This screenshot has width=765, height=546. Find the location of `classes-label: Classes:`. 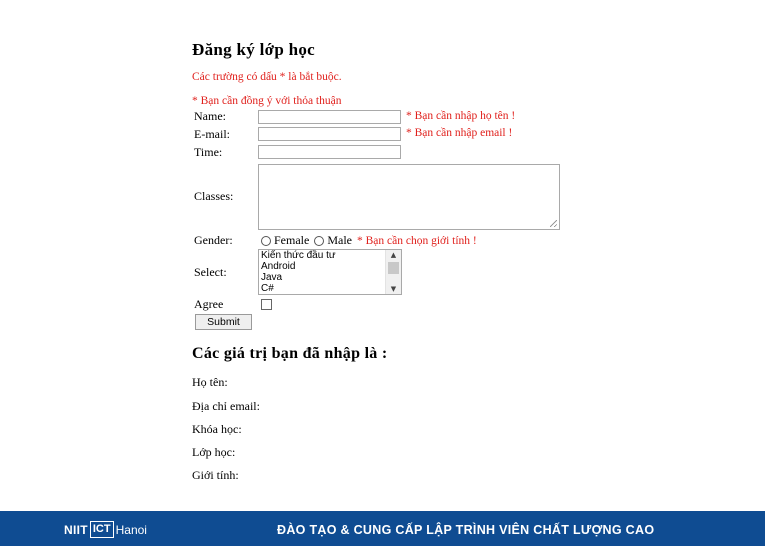

classes-label: Classes: is located at coordinates (214, 196).